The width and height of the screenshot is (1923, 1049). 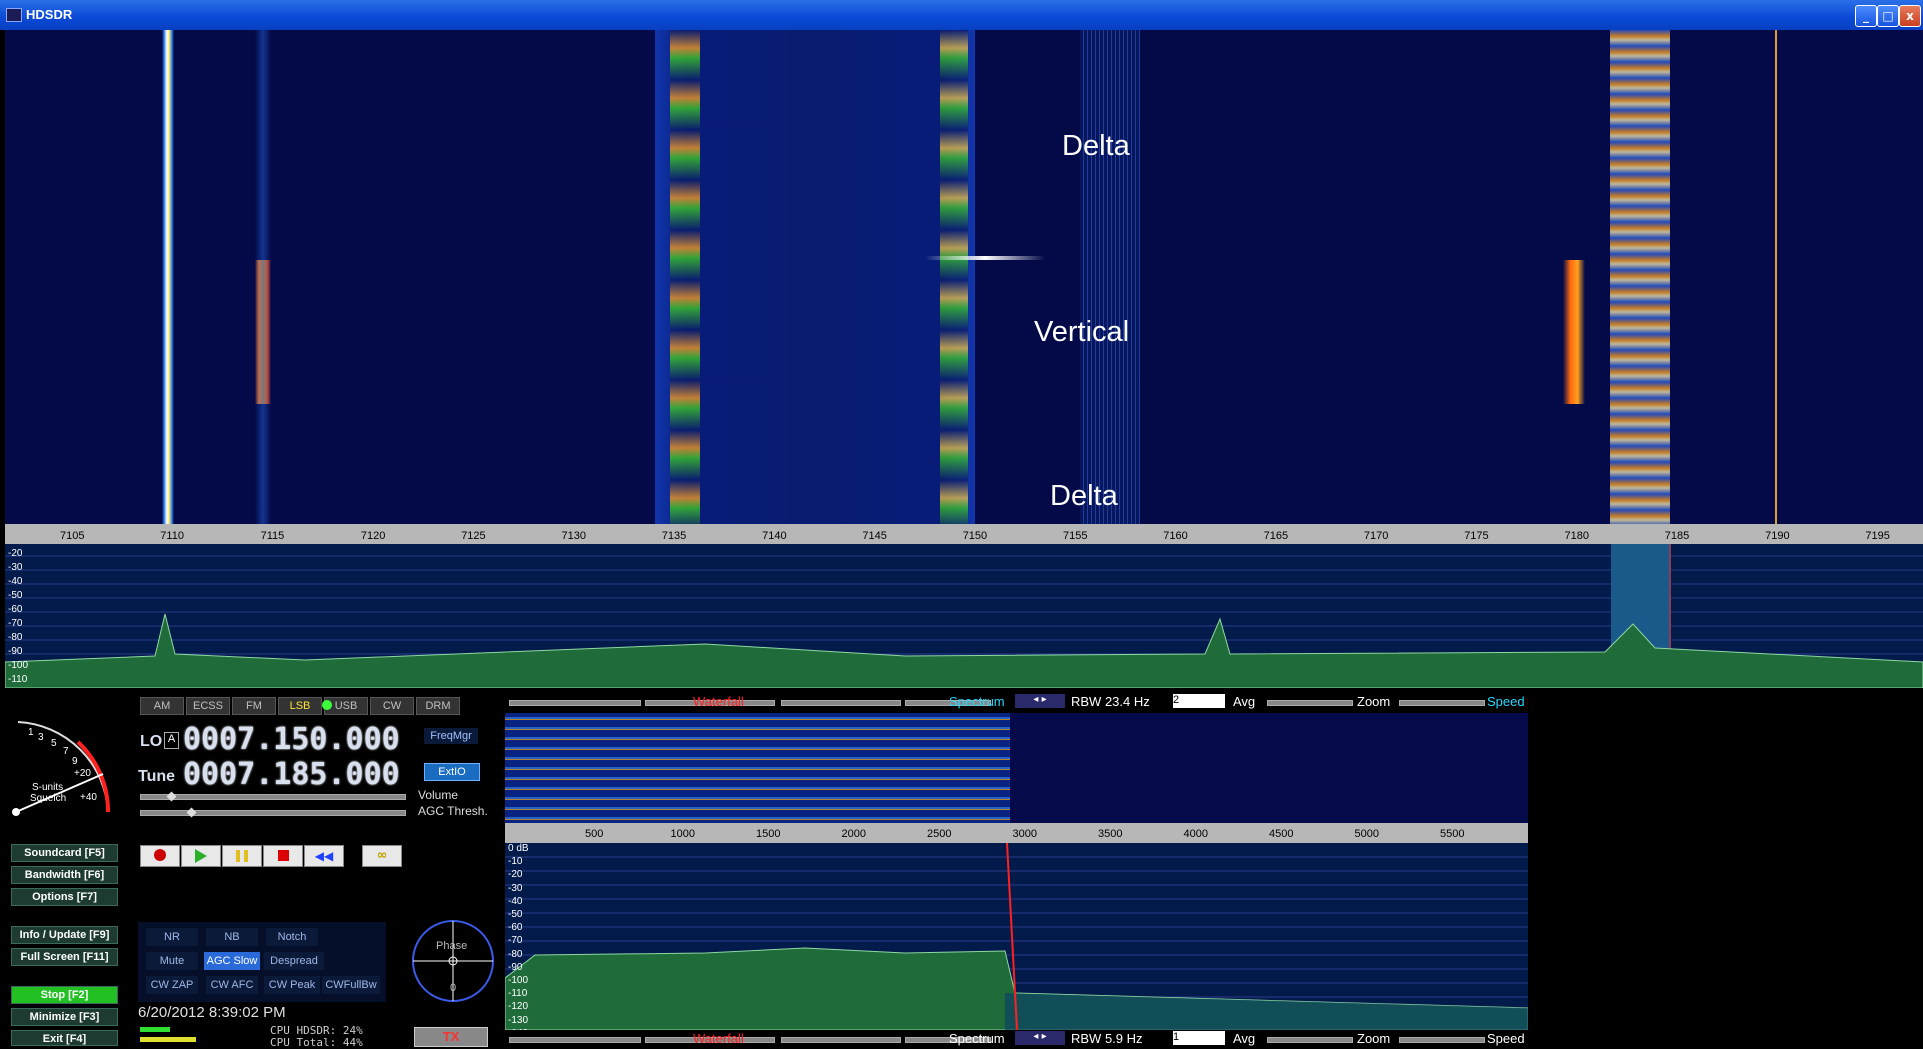 I want to click on top-avg-value: 2, so click(x=1176, y=700).